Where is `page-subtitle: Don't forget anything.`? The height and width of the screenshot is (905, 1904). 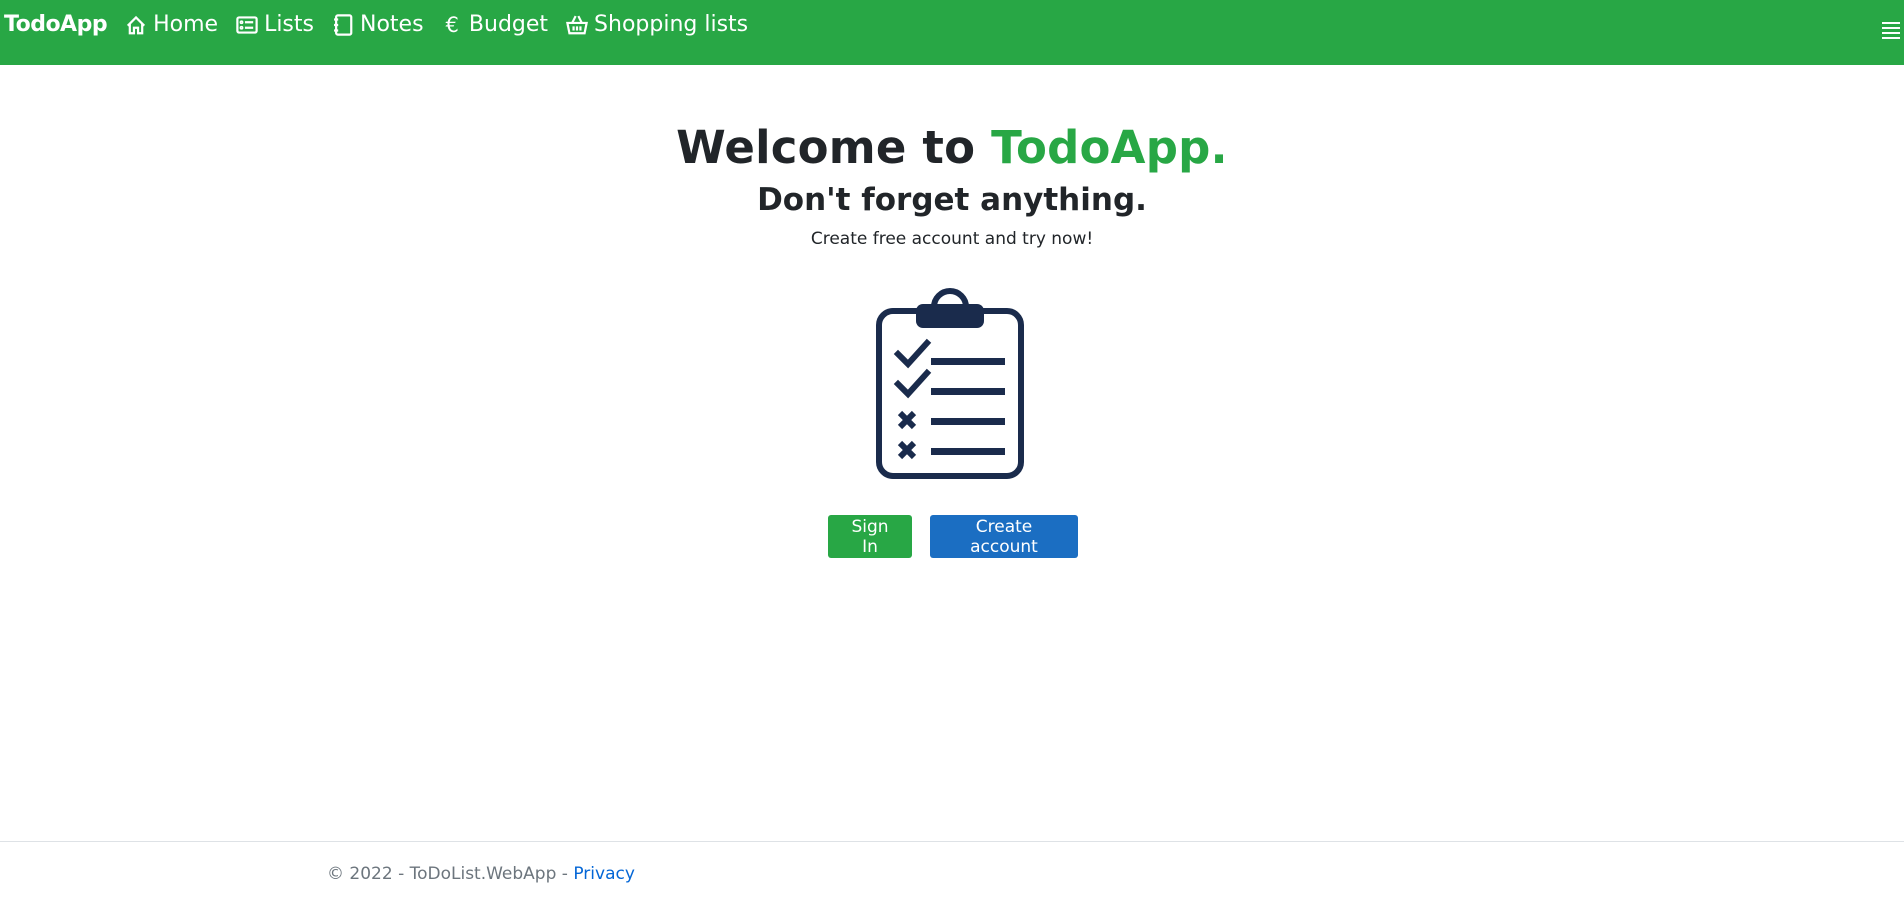 page-subtitle: Don't forget anything. is located at coordinates (952, 200).